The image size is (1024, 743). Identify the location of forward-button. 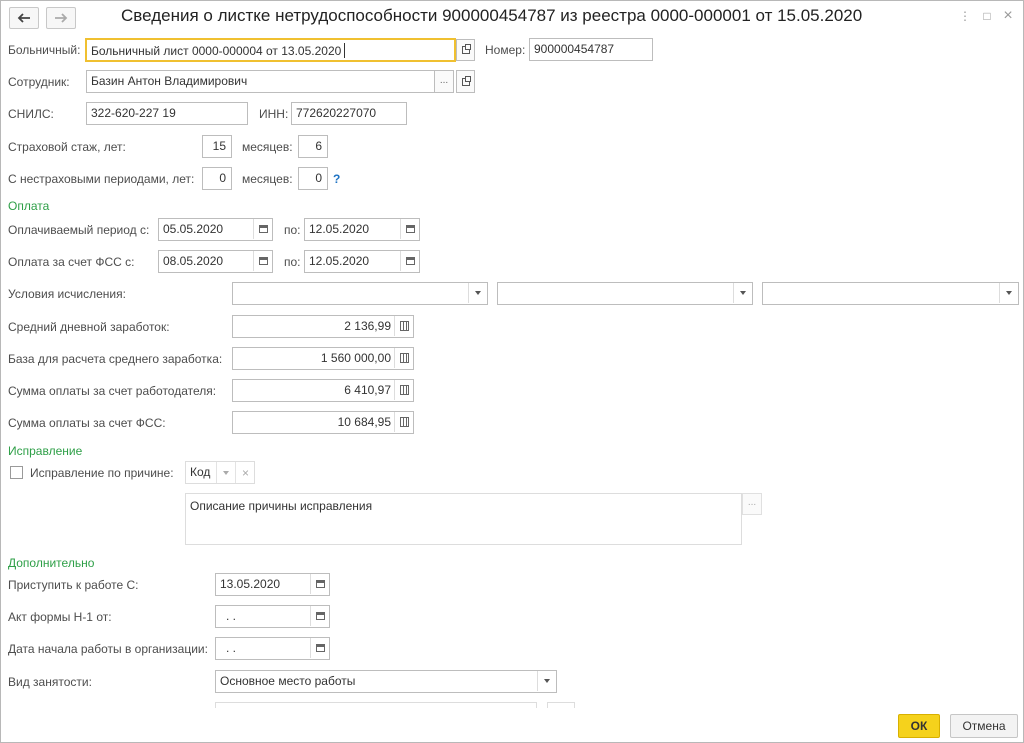
(61, 18).